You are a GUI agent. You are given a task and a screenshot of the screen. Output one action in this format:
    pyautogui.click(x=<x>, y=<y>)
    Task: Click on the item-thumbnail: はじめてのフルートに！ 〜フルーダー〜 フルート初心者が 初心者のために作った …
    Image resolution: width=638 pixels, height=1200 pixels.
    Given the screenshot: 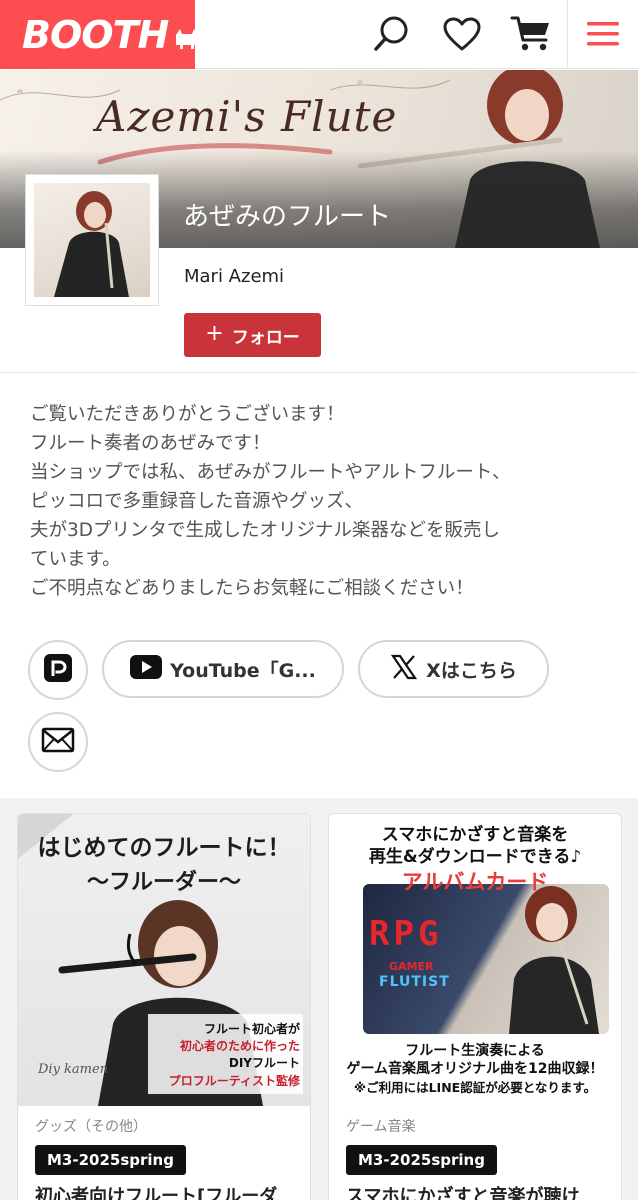 What is the action you would take?
    pyautogui.click(x=164, y=960)
    